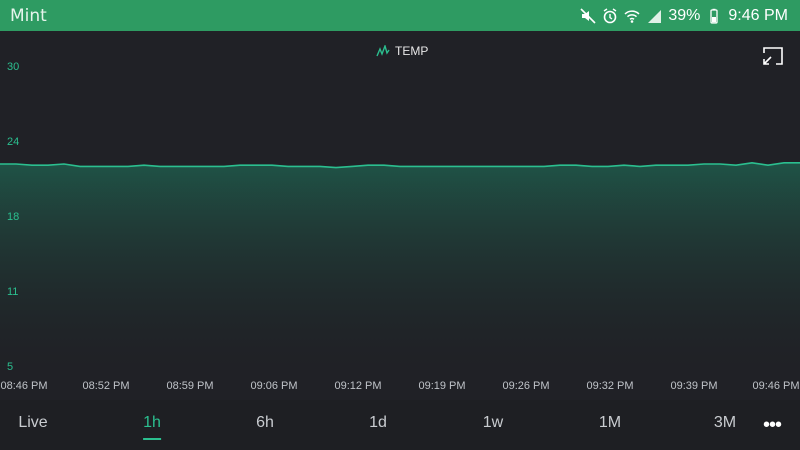  I want to click on range-1d-button: 1d, so click(378, 426).